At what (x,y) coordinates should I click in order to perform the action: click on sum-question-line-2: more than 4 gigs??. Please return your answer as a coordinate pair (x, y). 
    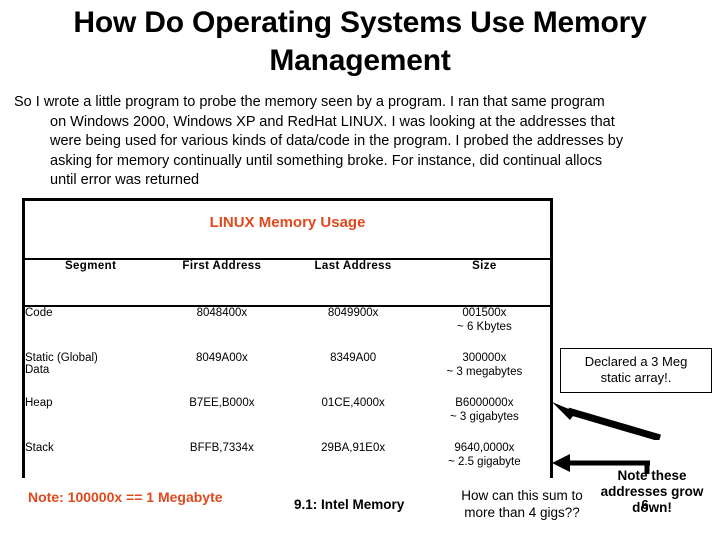
    Looking at the image, I should click on (522, 512).